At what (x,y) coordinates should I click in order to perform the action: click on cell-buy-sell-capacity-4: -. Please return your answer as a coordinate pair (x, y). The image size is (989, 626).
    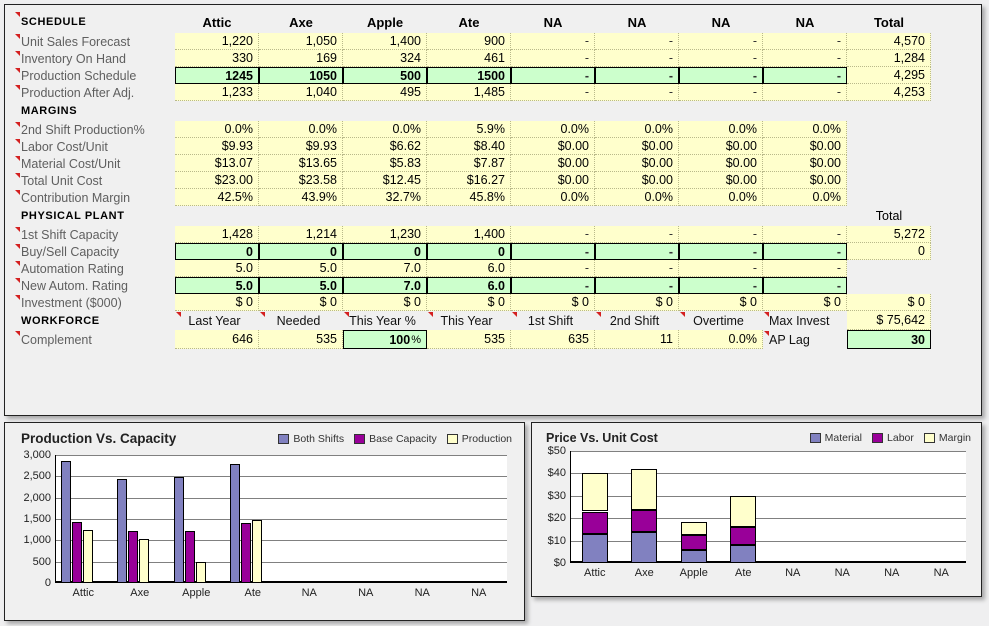
    Looking at the image, I should click on (553, 251).